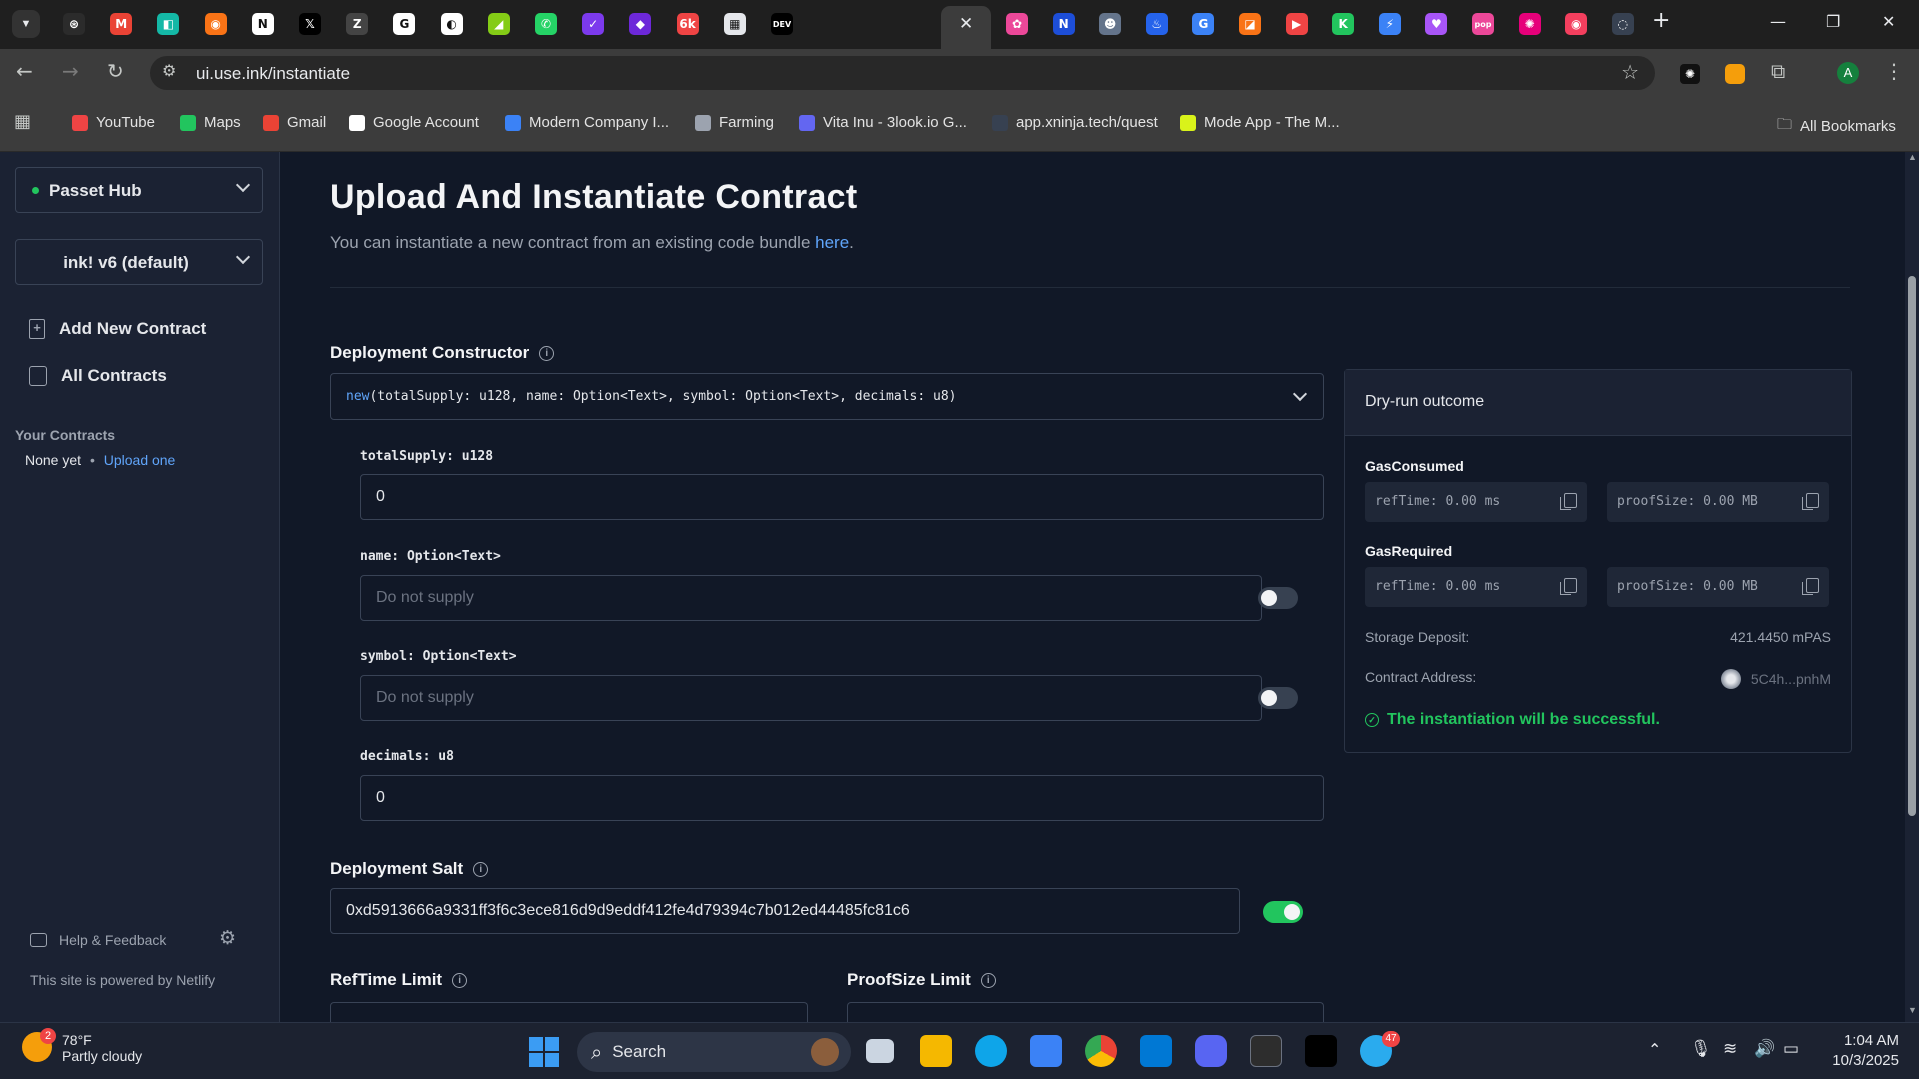 The height and width of the screenshot is (1079, 1919). What do you see at coordinates (1836, 126) in the screenshot?
I see `all-bookmarks-button: 🗀 All Bookmarks` at bounding box center [1836, 126].